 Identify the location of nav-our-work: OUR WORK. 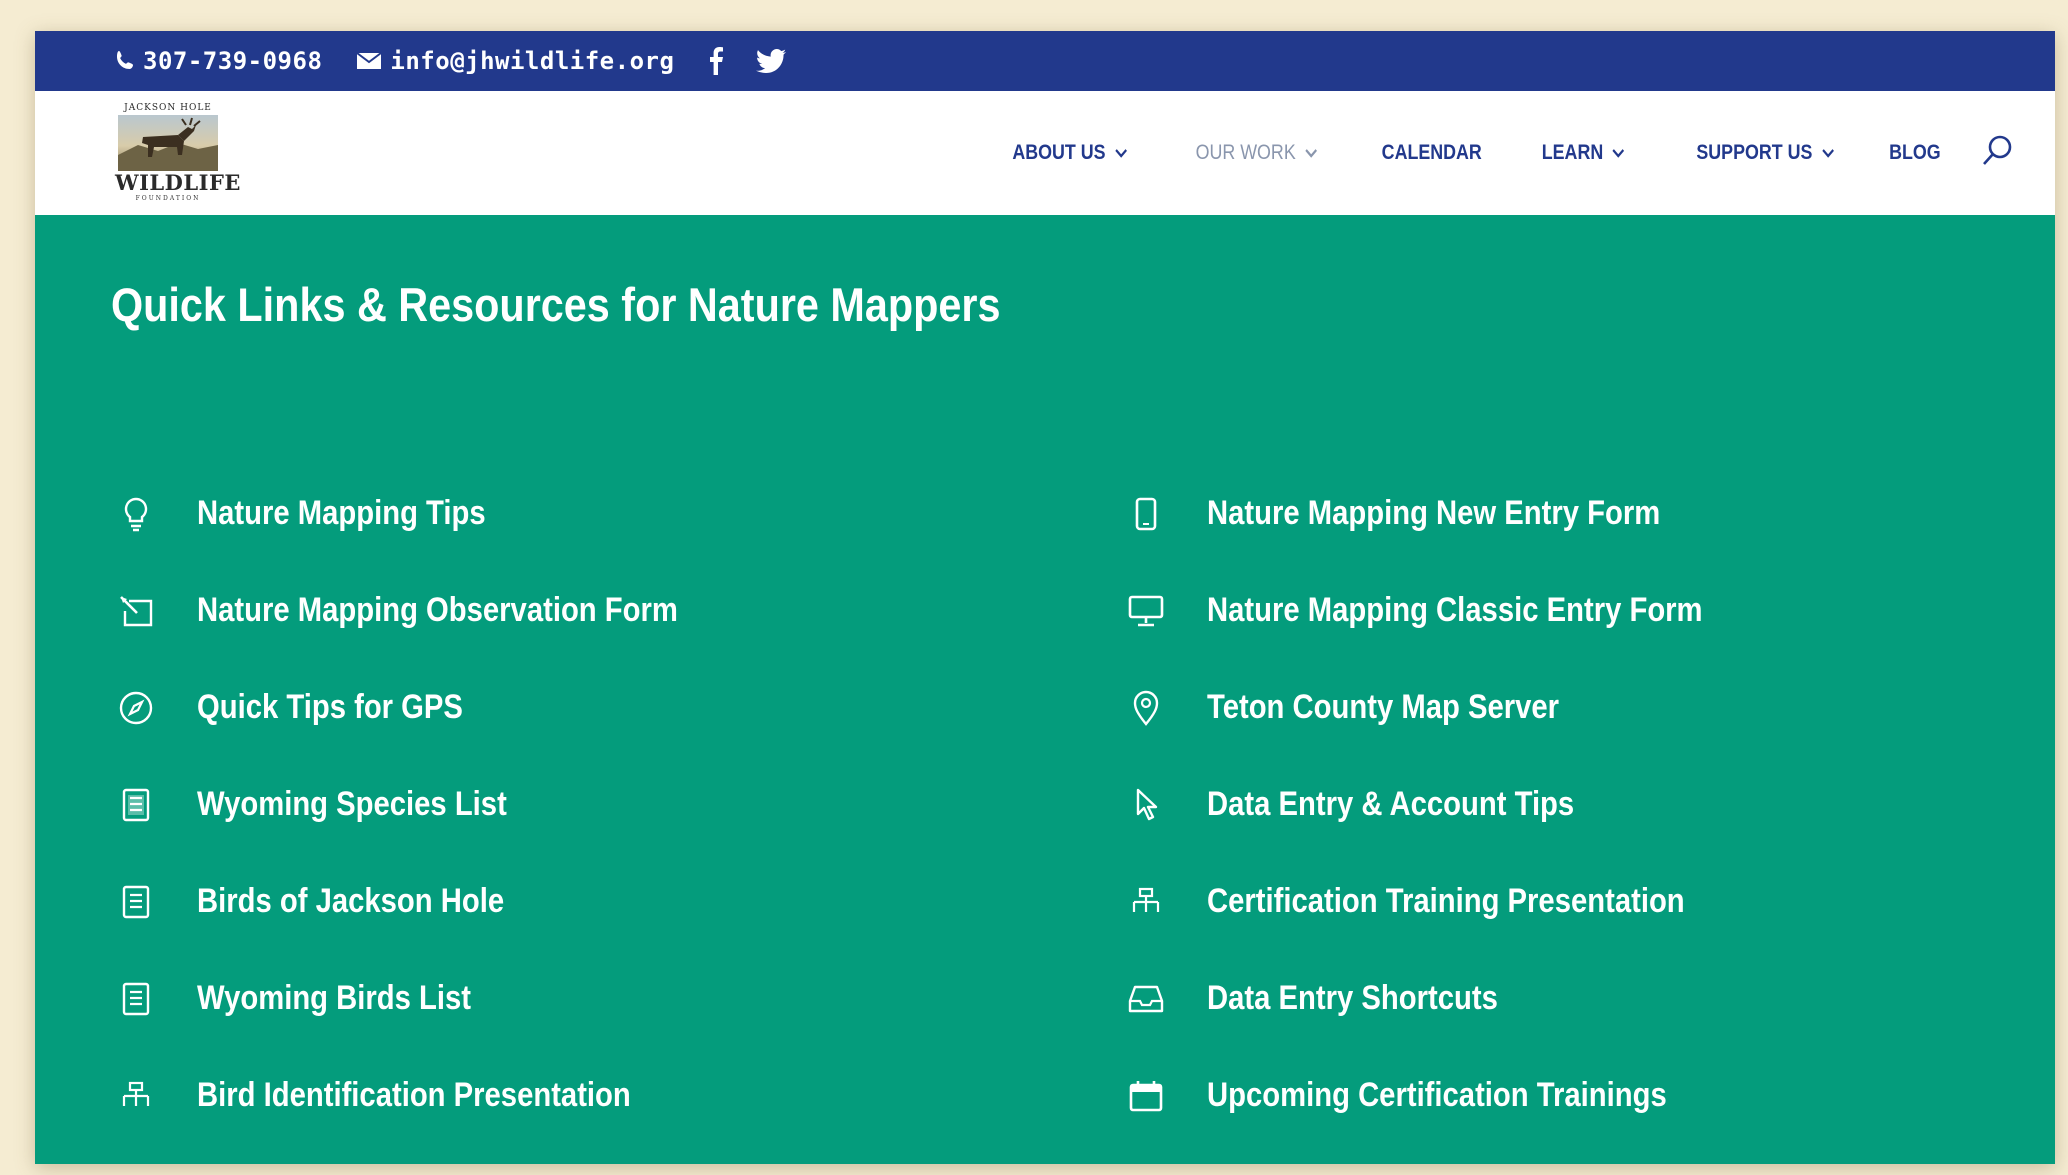
(1256, 153).